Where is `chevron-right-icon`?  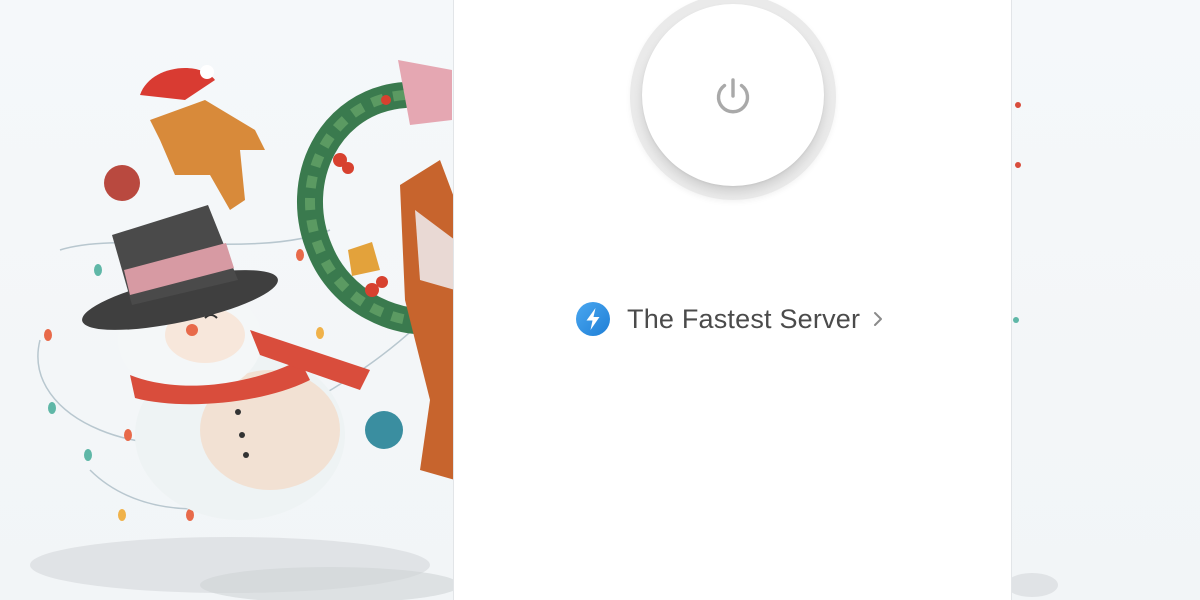 chevron-right-icon is located at coordinates (878, 319).